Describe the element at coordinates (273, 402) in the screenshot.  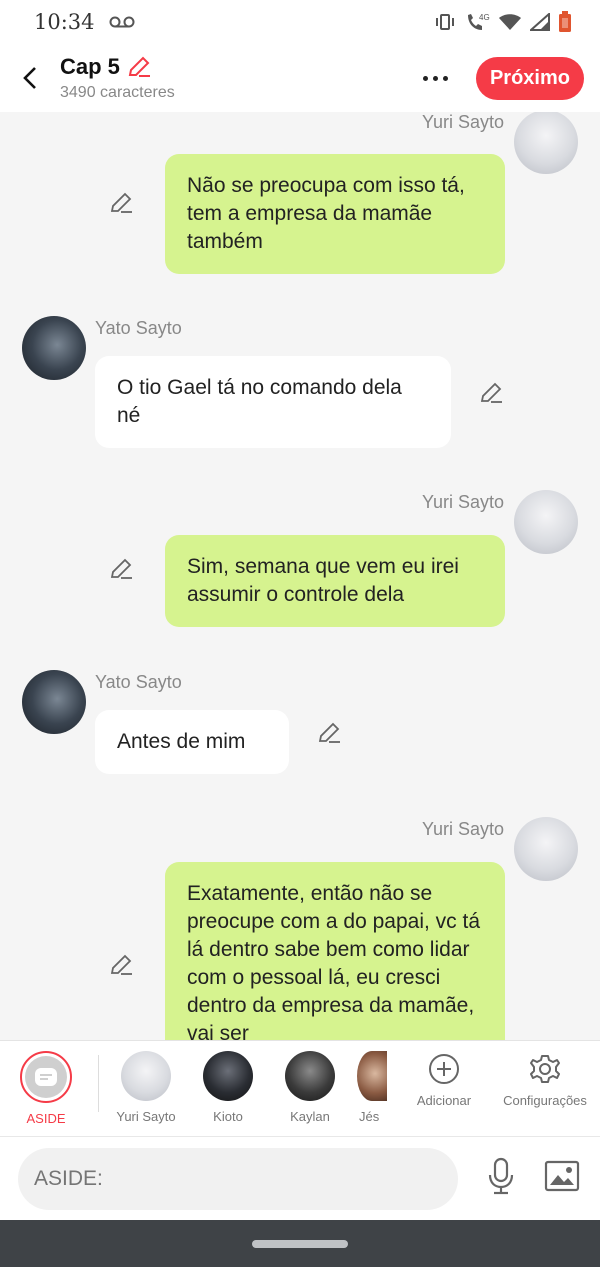
I see `message-bubble: O tio Gael tá no comando dela né` at that location.